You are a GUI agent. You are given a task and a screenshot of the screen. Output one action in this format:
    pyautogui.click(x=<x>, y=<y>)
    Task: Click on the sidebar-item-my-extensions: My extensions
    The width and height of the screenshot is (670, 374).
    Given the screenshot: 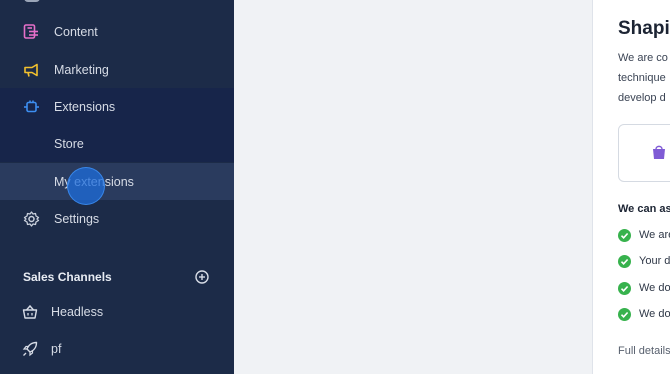 What is the action you would take?
    pyautogui.click(x=117, y=181)
    